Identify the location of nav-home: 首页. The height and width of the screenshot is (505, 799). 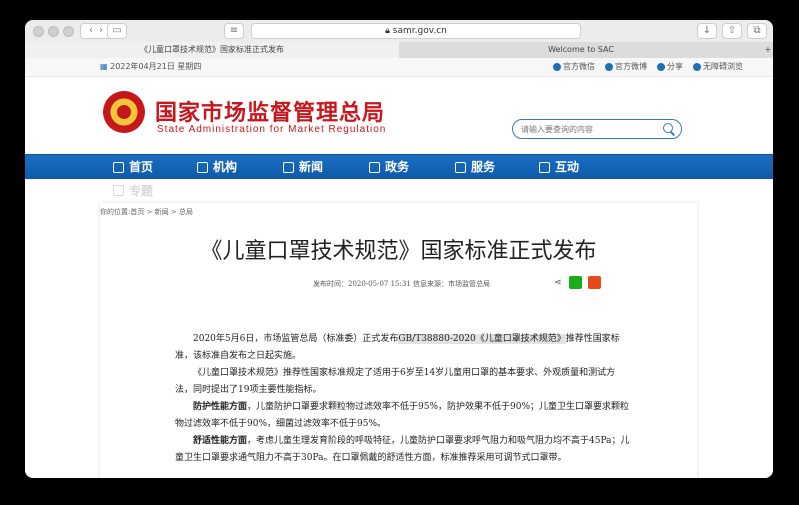
(133, 167).